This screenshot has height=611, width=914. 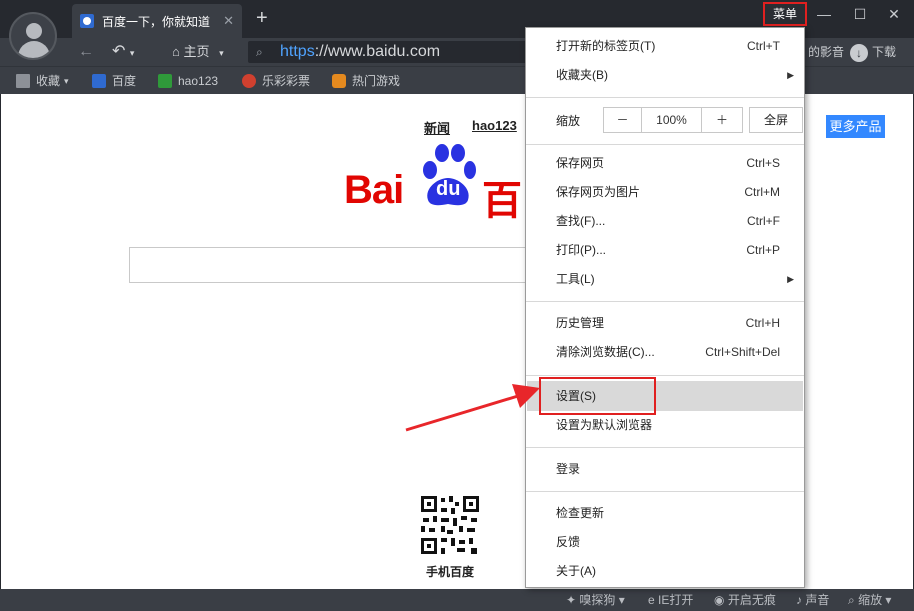 I want to click on user-avatar, so click(x=33, y=36).